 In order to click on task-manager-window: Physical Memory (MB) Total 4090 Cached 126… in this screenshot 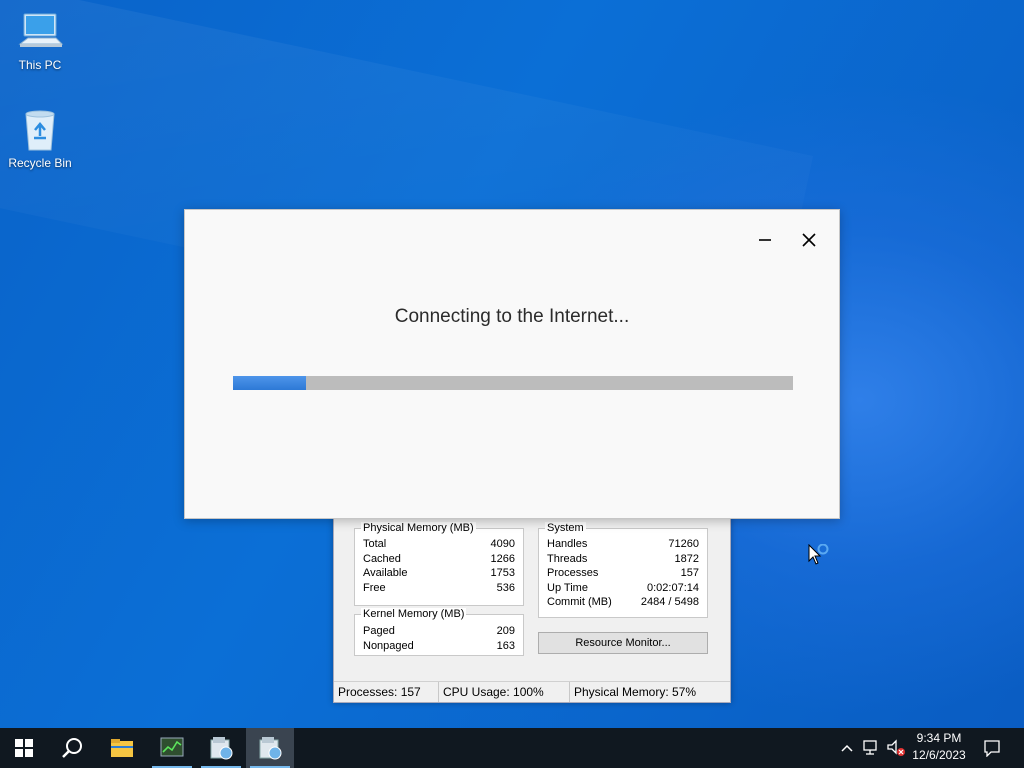, I will do `click(532, 606)`.